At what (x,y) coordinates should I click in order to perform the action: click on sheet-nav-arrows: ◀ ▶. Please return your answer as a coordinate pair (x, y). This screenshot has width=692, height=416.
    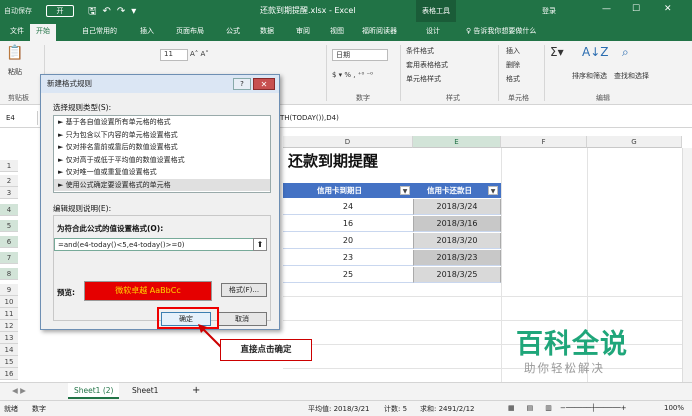
    Looking at the image, I should click on (19, 391).